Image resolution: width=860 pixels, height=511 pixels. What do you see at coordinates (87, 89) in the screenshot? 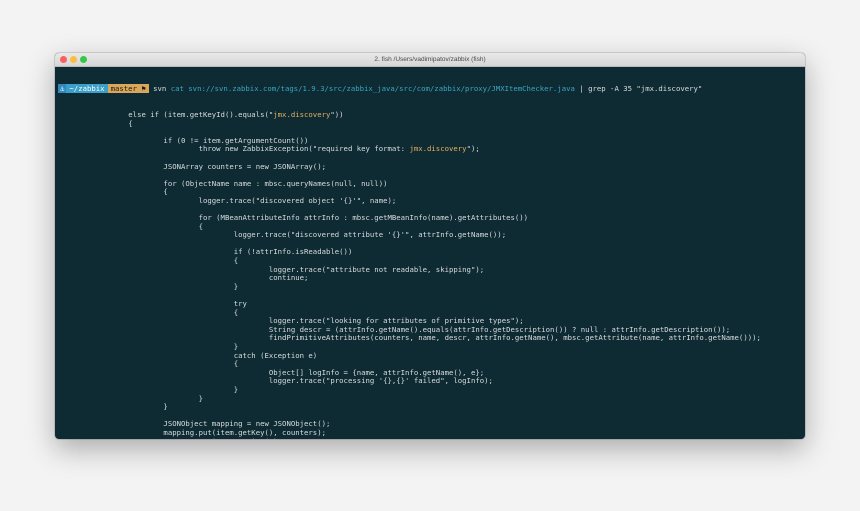
I see `prompt-path: ~/zabbix` at bounding box center [87, 89].